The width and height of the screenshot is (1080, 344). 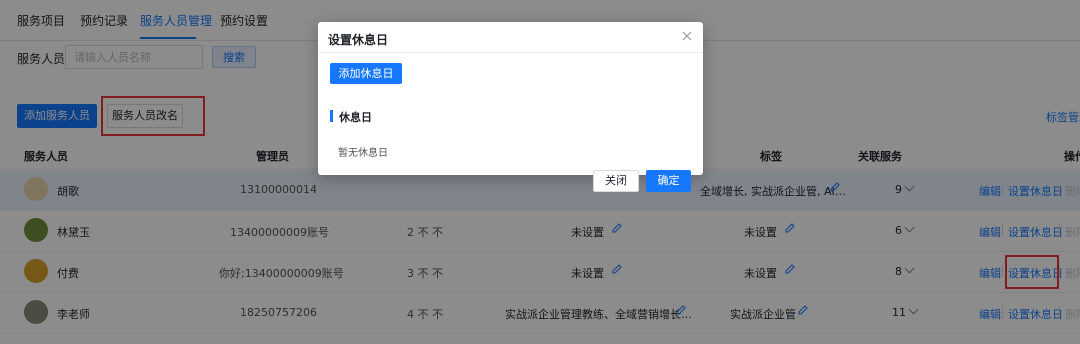 What do you see at coordinates (687, 36) in the screenshot?
I see `close-icon` at bounding box center [687, 36].